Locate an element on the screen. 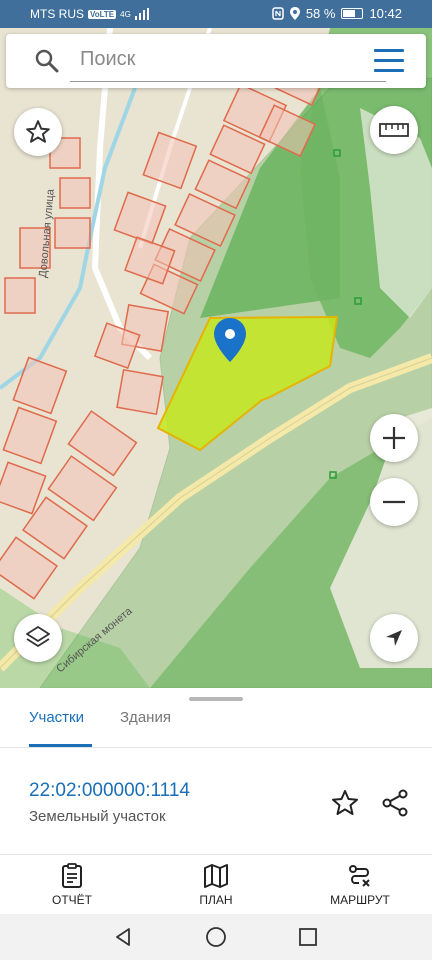  zoom-out-button is located at coordinates (394, 502).